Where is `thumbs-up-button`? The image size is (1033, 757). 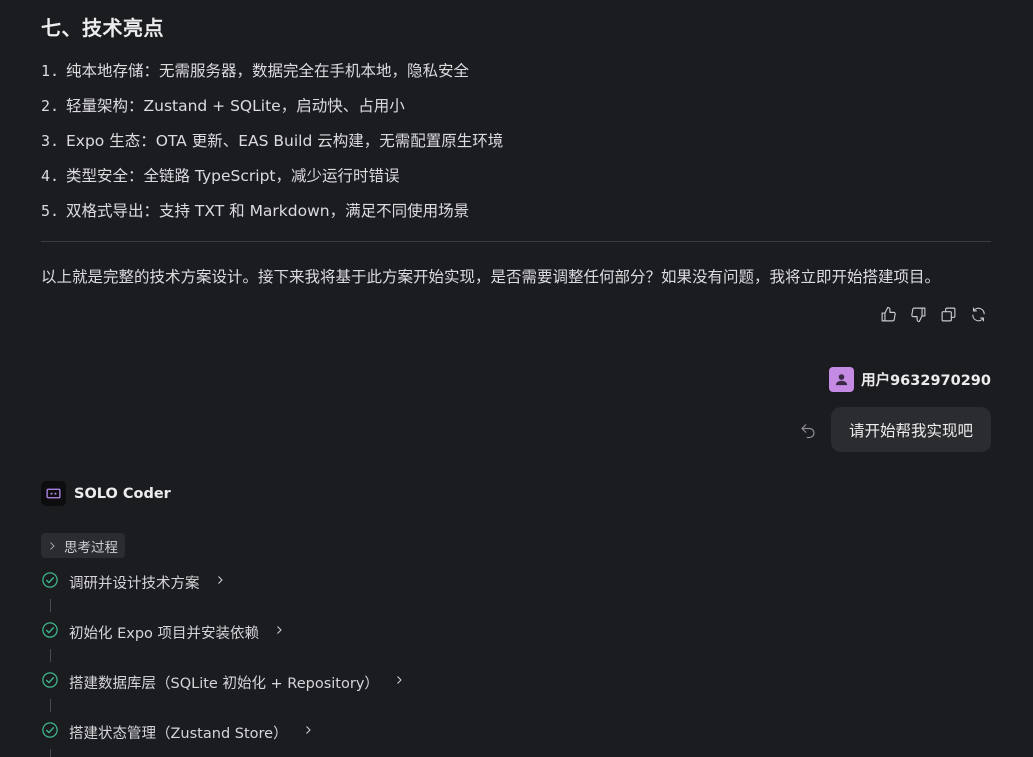 thumbs-up-button is located at coordinates (888, 314).